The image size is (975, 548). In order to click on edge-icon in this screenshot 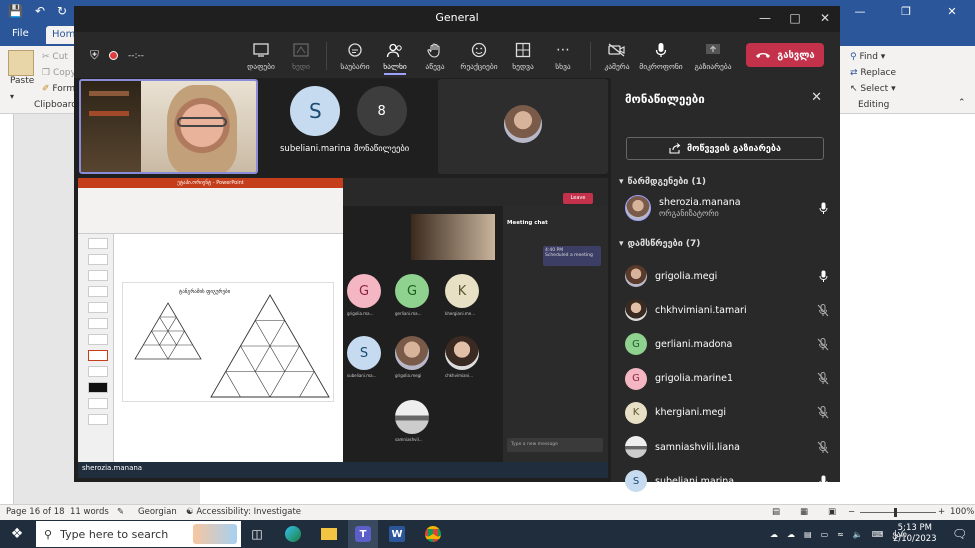, I will do `click(293, 534)`.